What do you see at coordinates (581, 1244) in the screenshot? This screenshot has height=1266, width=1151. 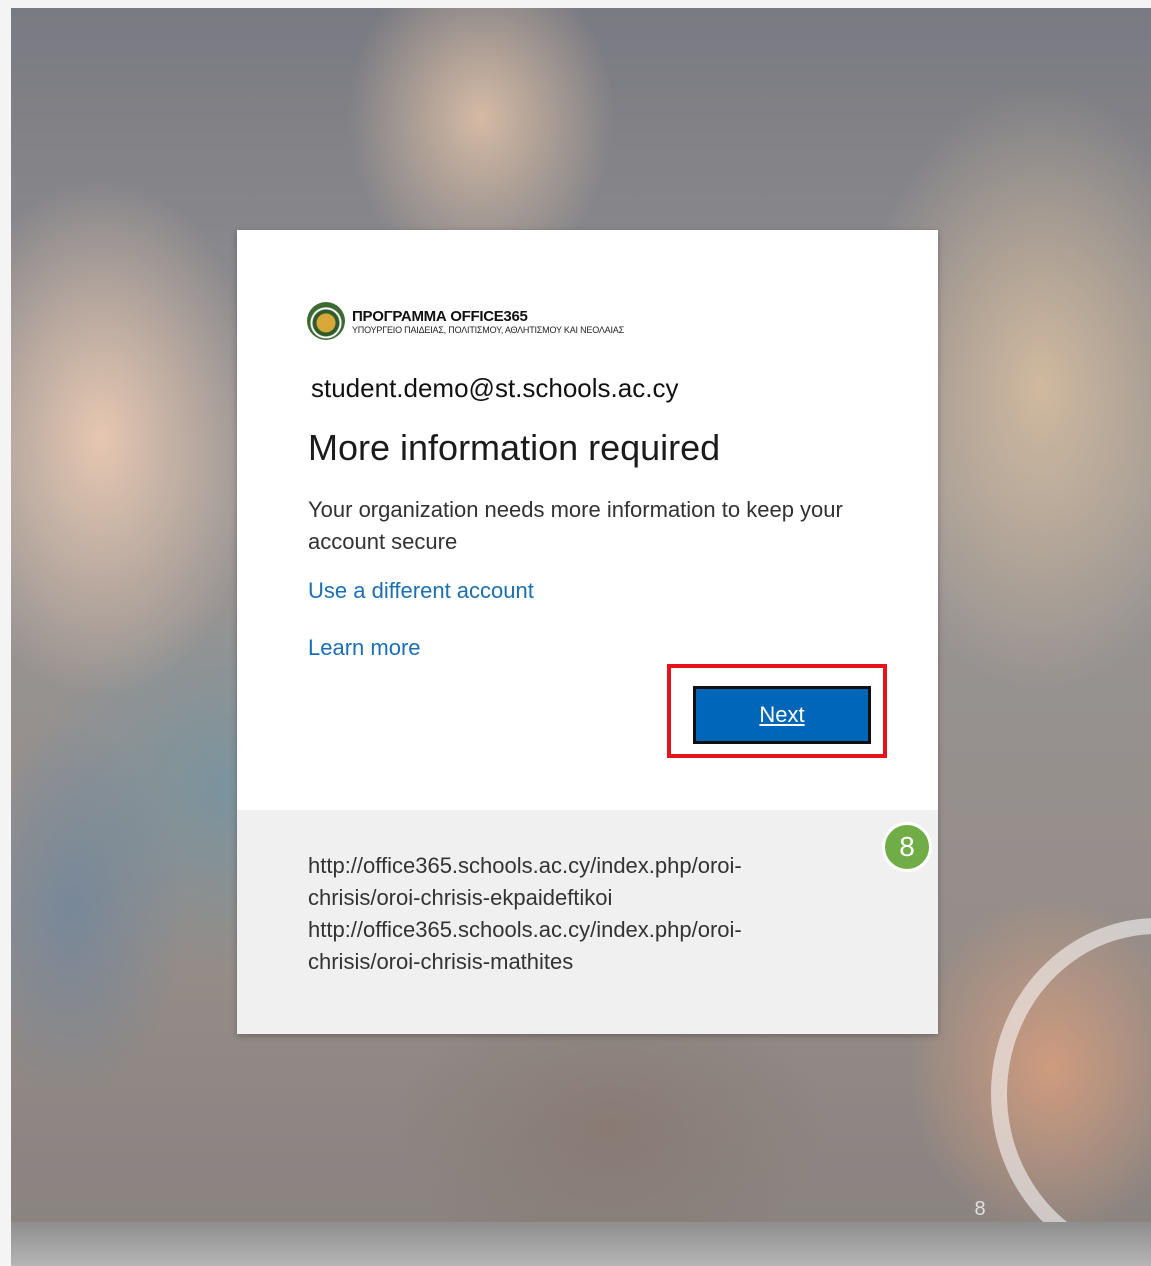 I see `slide-bottom-band` at bounding box center [581, 1244].